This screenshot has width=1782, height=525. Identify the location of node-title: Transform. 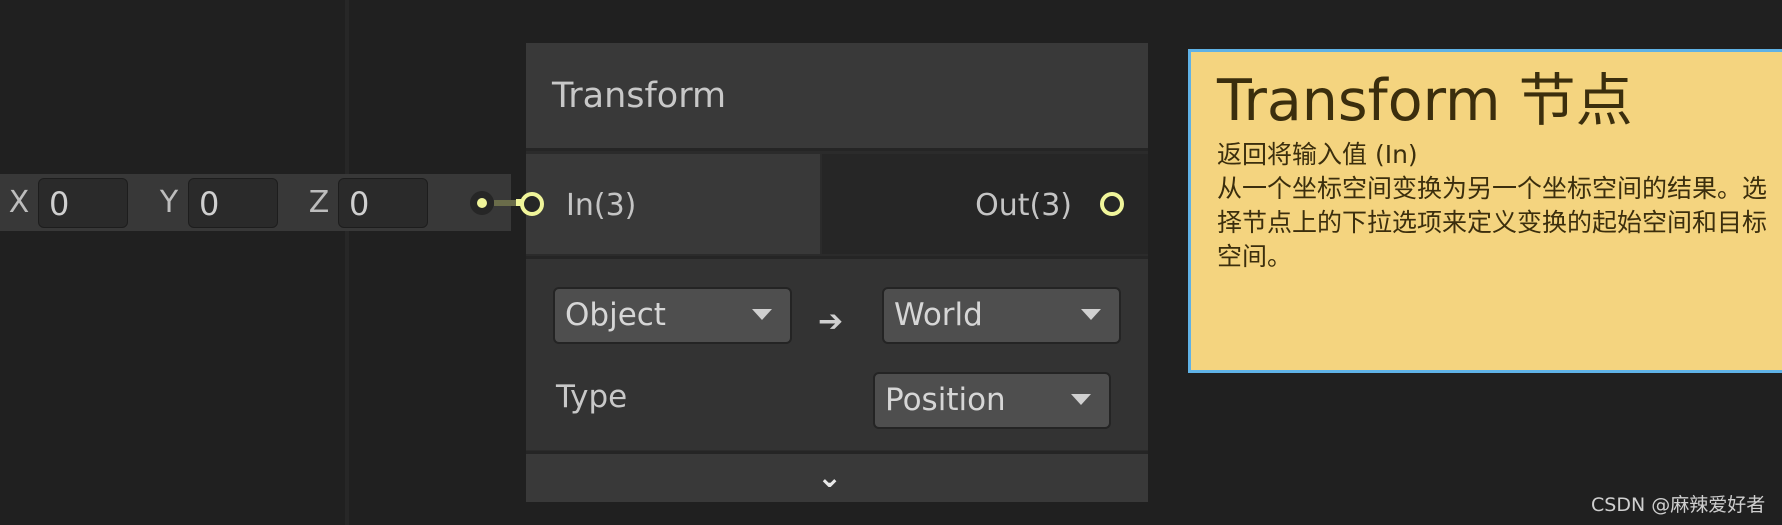
(639, 96).